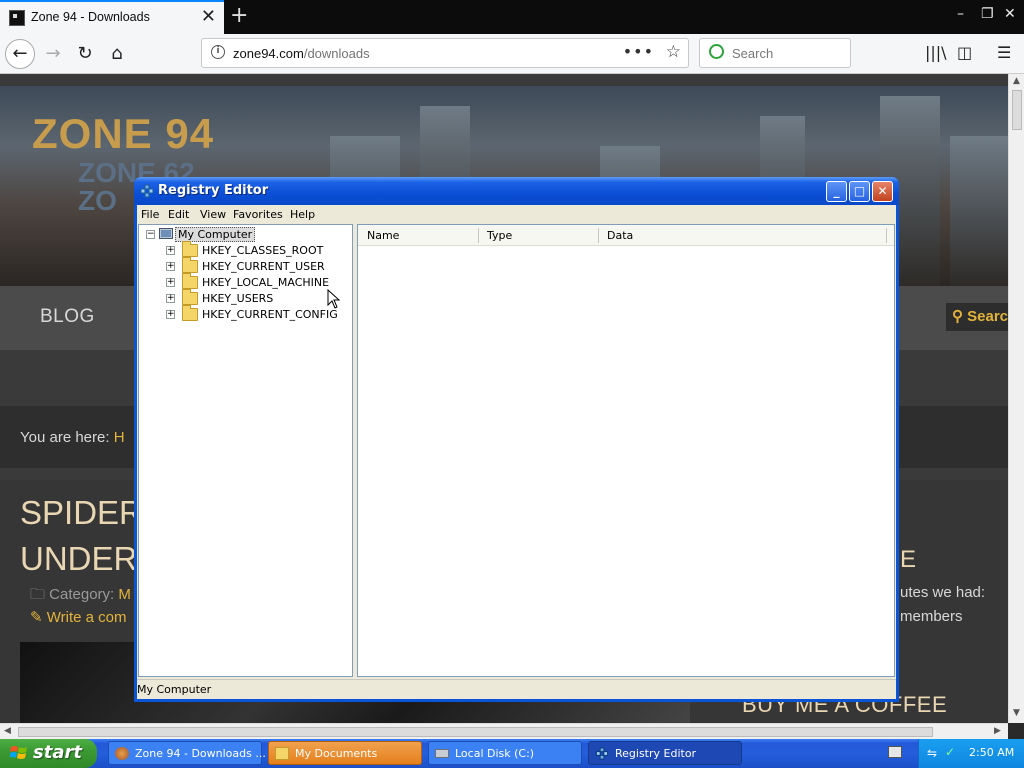 This screenshot has width=1024, height=768. I want to click on tree-node-label: HKEY_CURRENT_USER, so click(263, 266).